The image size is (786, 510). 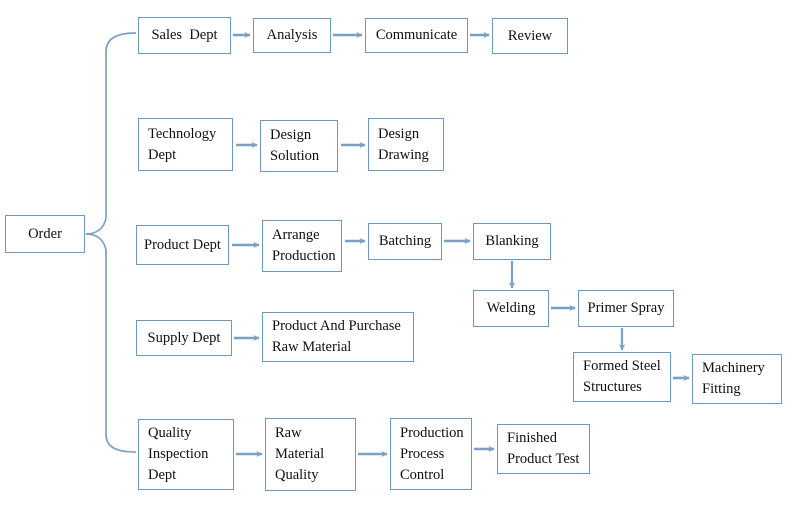 What do you see at coordinates (300, 454) in the screenshot?
I see `node-label: Raw Material Quality` at bounding box center [300, 454].